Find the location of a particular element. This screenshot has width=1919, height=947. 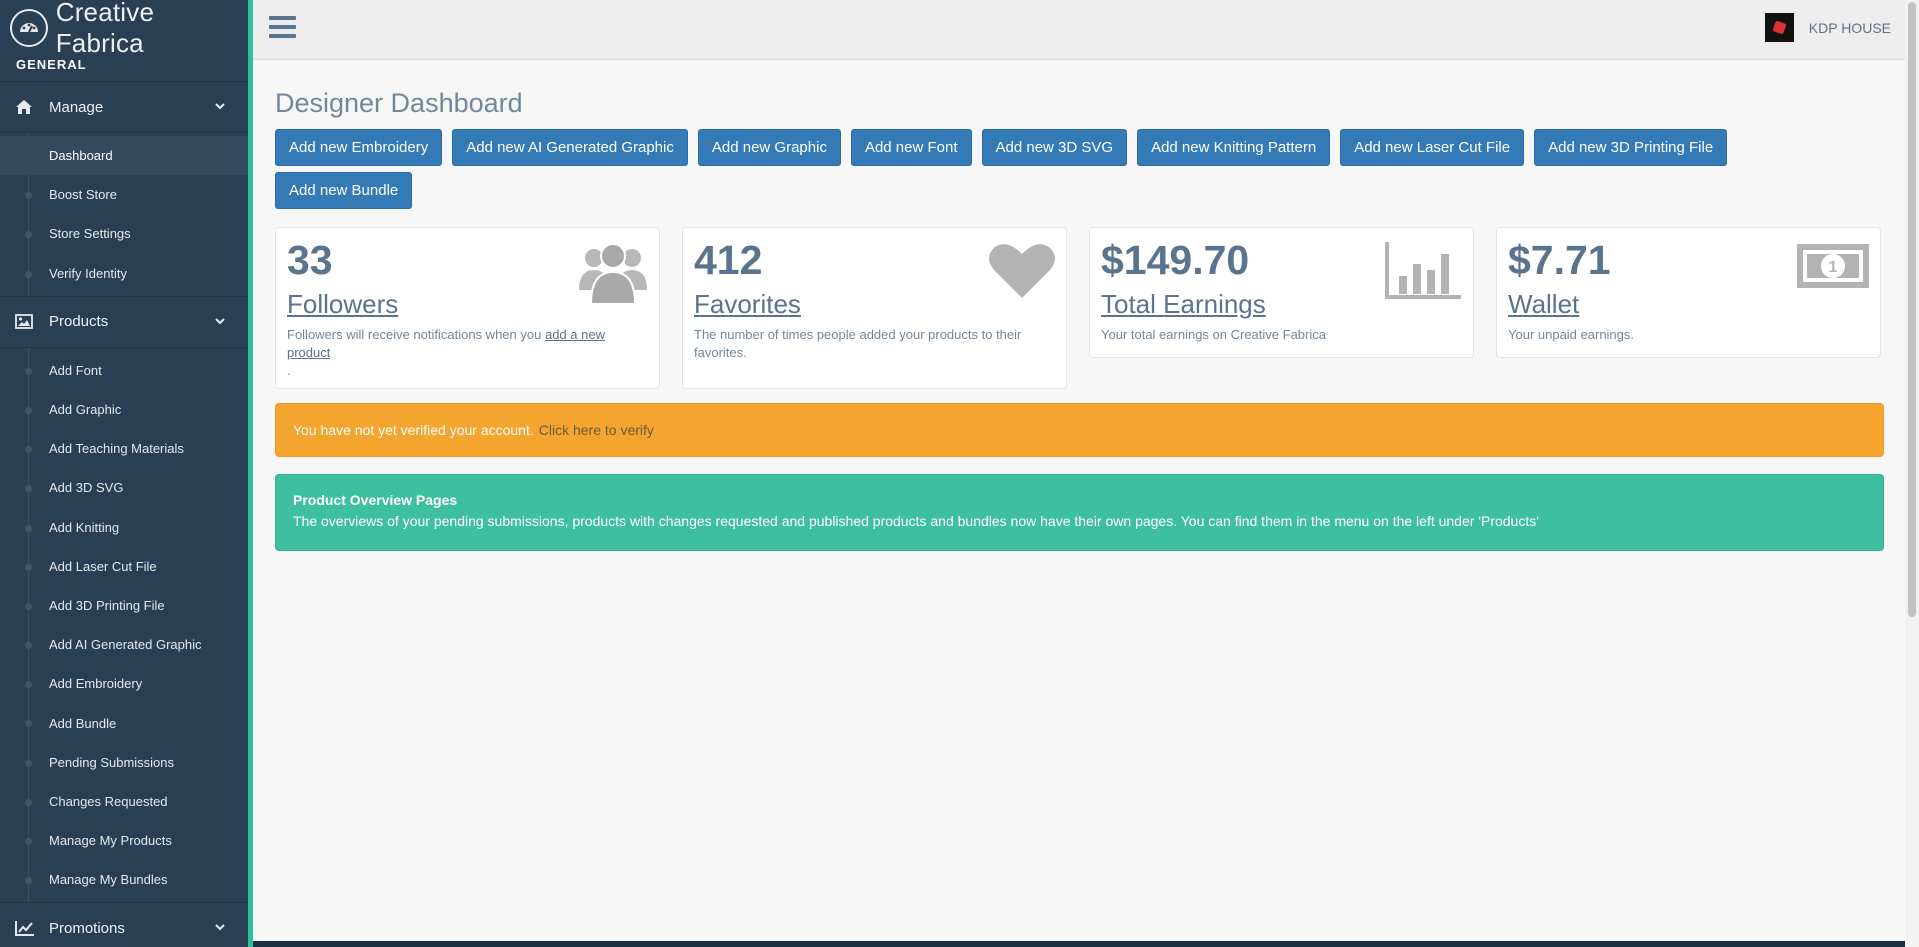

sidebar-item-add-laser-cut-file: Add Laser Cut File is located at coordinates (124, 566).